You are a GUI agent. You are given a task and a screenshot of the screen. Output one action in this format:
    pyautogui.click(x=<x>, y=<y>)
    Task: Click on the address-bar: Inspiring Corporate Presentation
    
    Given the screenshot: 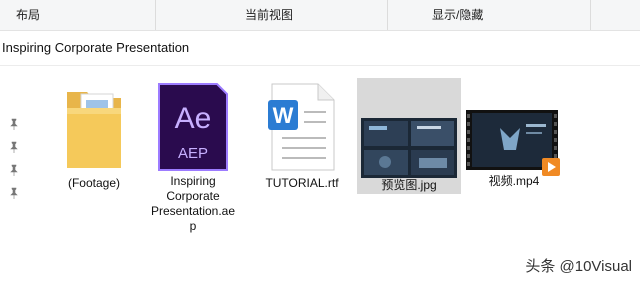 What is the action you would take?
    pyautogui.click(x=320, y=48)
    